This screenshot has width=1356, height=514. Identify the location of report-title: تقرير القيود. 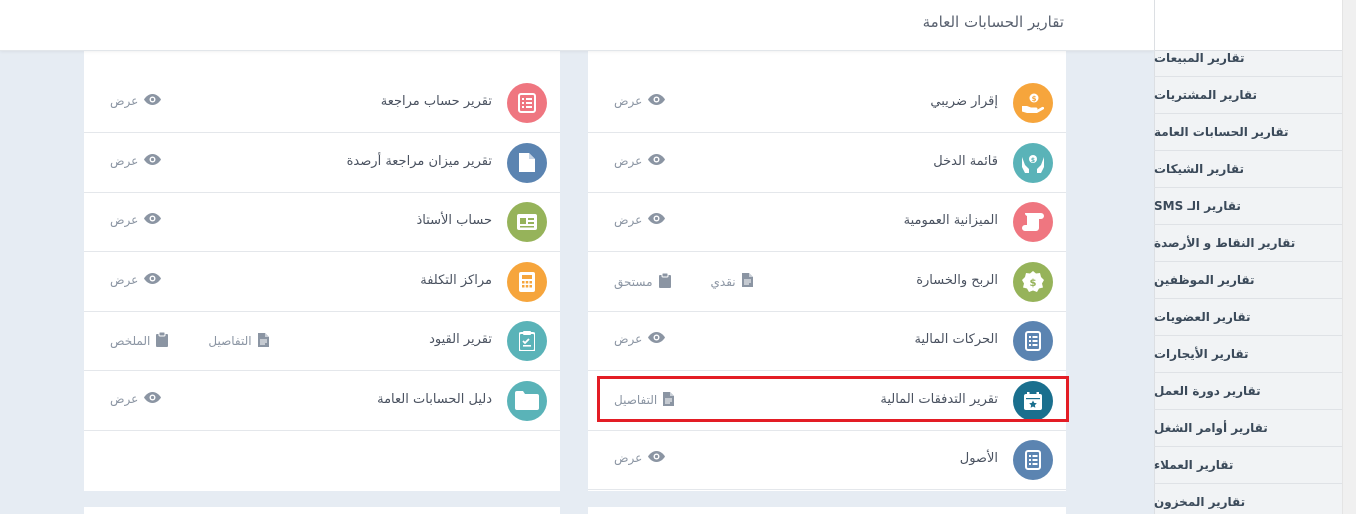
(460, 339).